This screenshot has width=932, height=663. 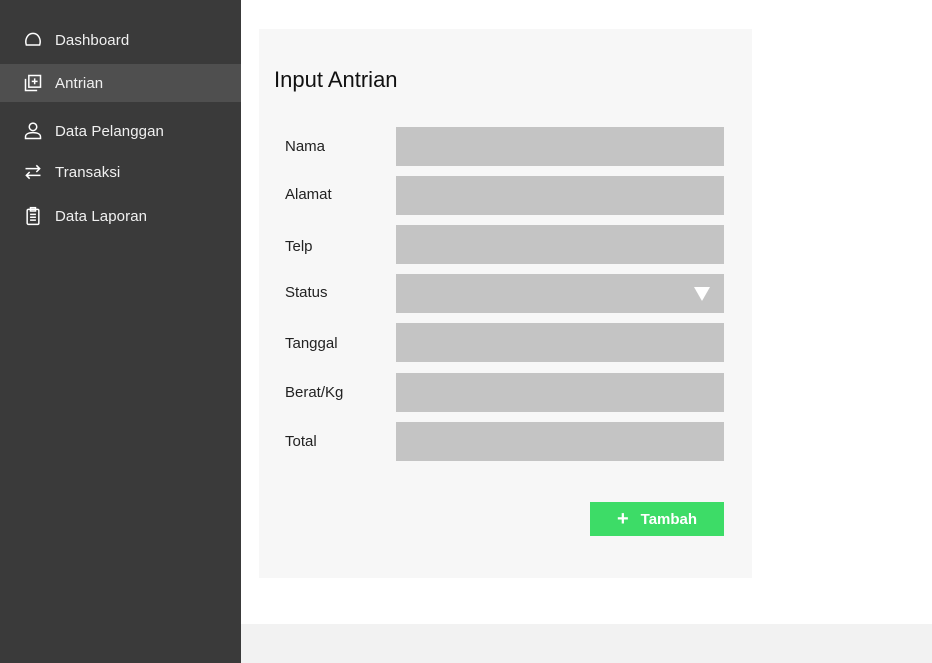 I want to click on sidebar-item-label: Data Laporan, so click(x=101, y=216).